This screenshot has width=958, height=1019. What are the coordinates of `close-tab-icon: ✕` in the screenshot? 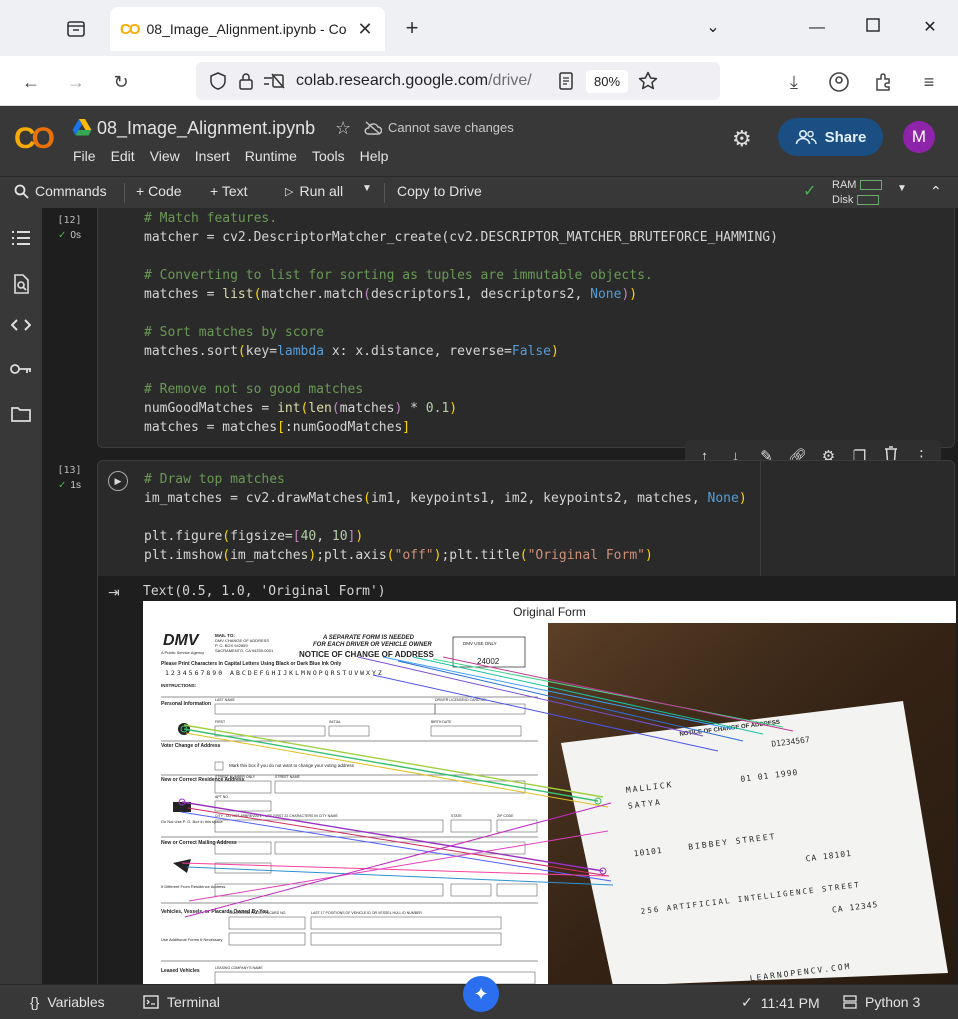 It's located at (365, 29).